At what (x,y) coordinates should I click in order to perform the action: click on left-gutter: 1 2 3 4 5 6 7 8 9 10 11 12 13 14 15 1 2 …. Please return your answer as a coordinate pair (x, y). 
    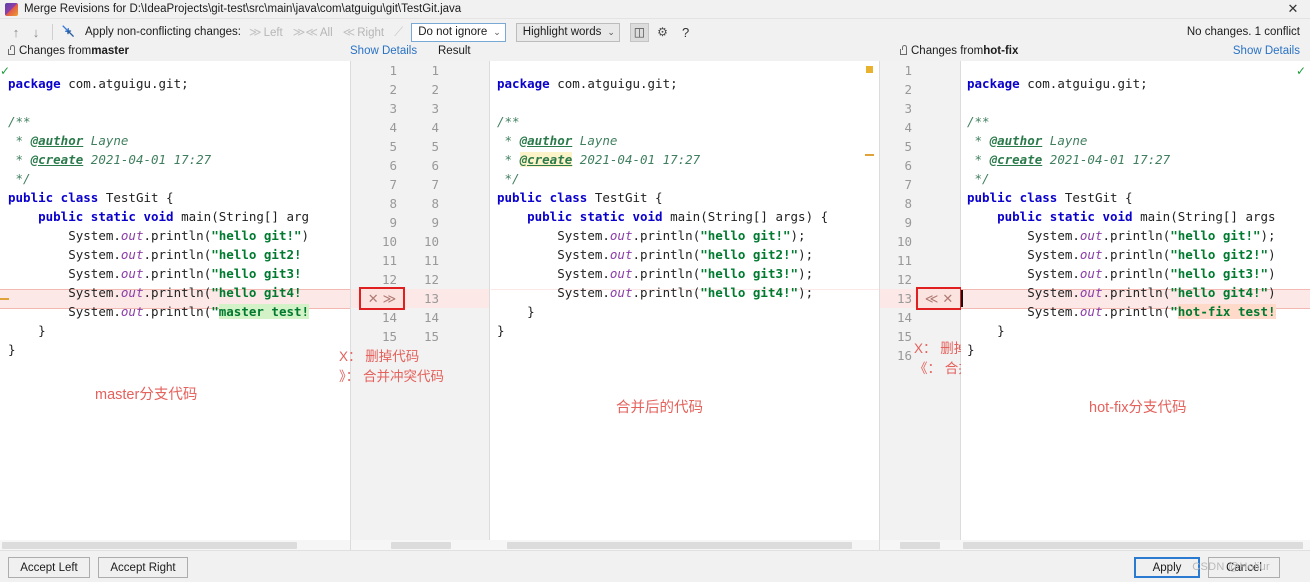
    Looking at the image, I should click on (415, 305).